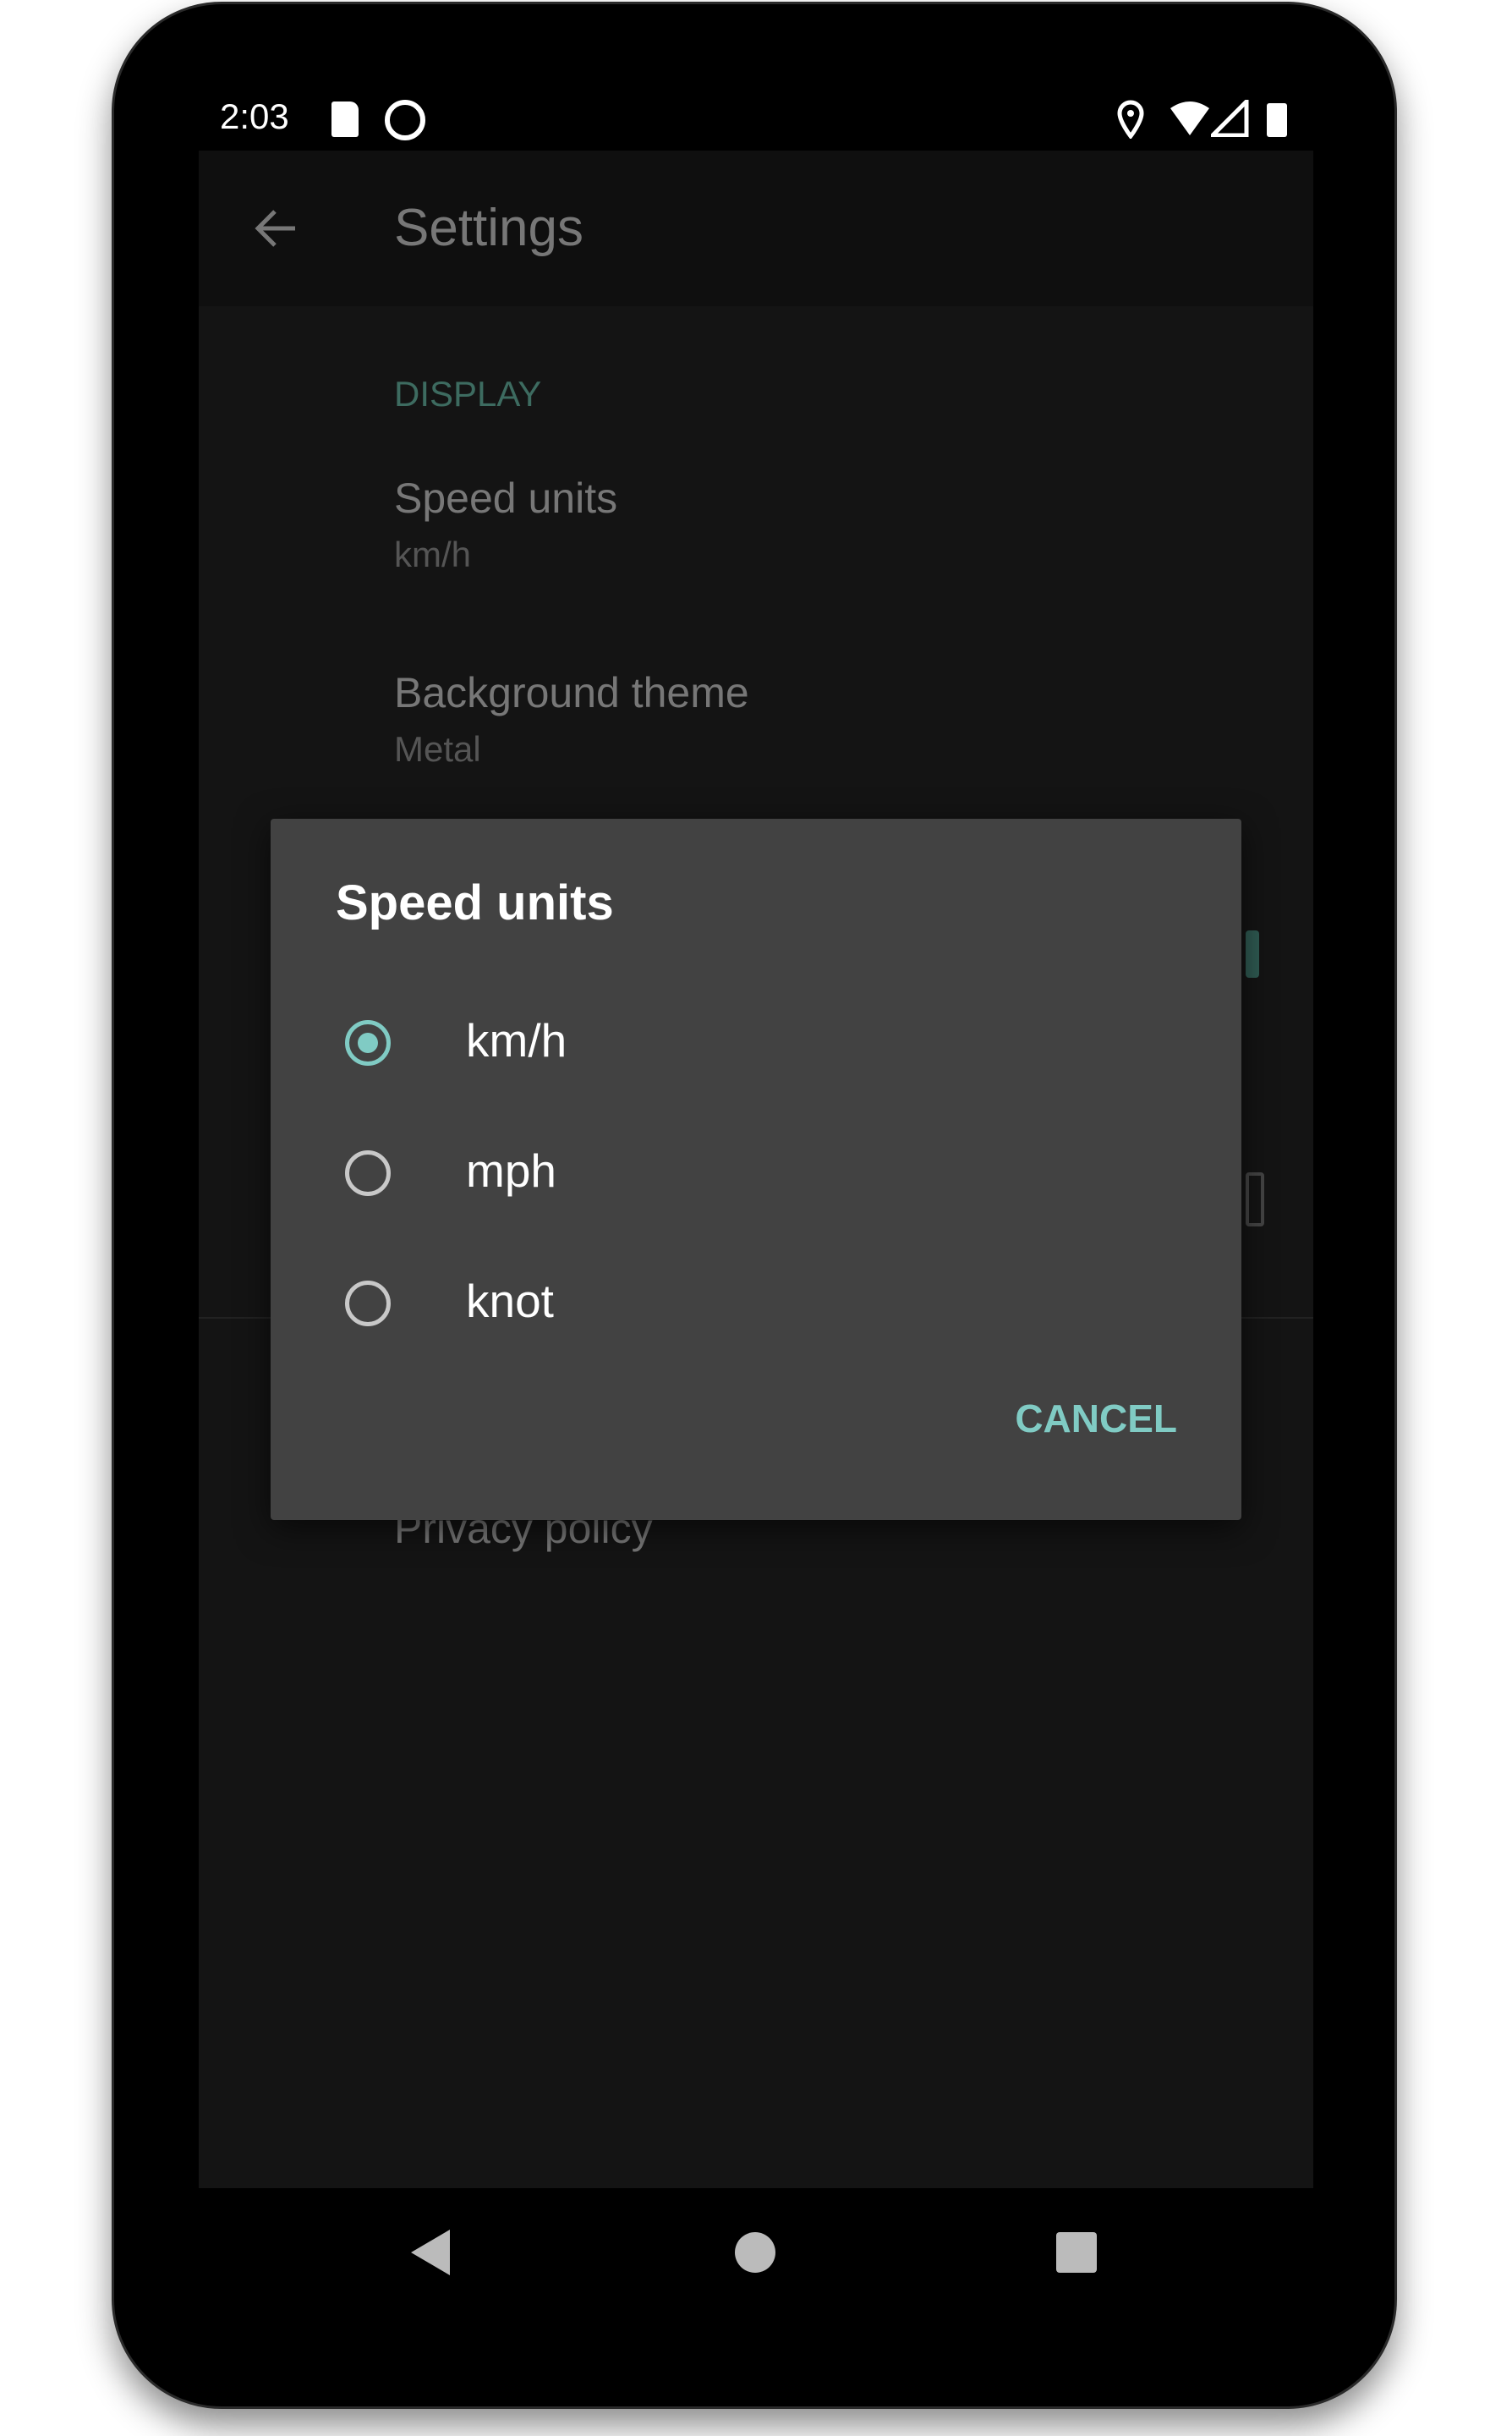  I want to click on setting-speed-units: Speed units km/h, so click(756, 527).